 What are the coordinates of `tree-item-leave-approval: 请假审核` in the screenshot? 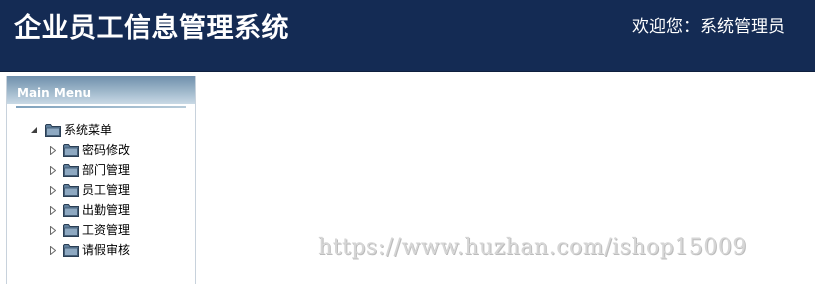 It's located at (101, 250).